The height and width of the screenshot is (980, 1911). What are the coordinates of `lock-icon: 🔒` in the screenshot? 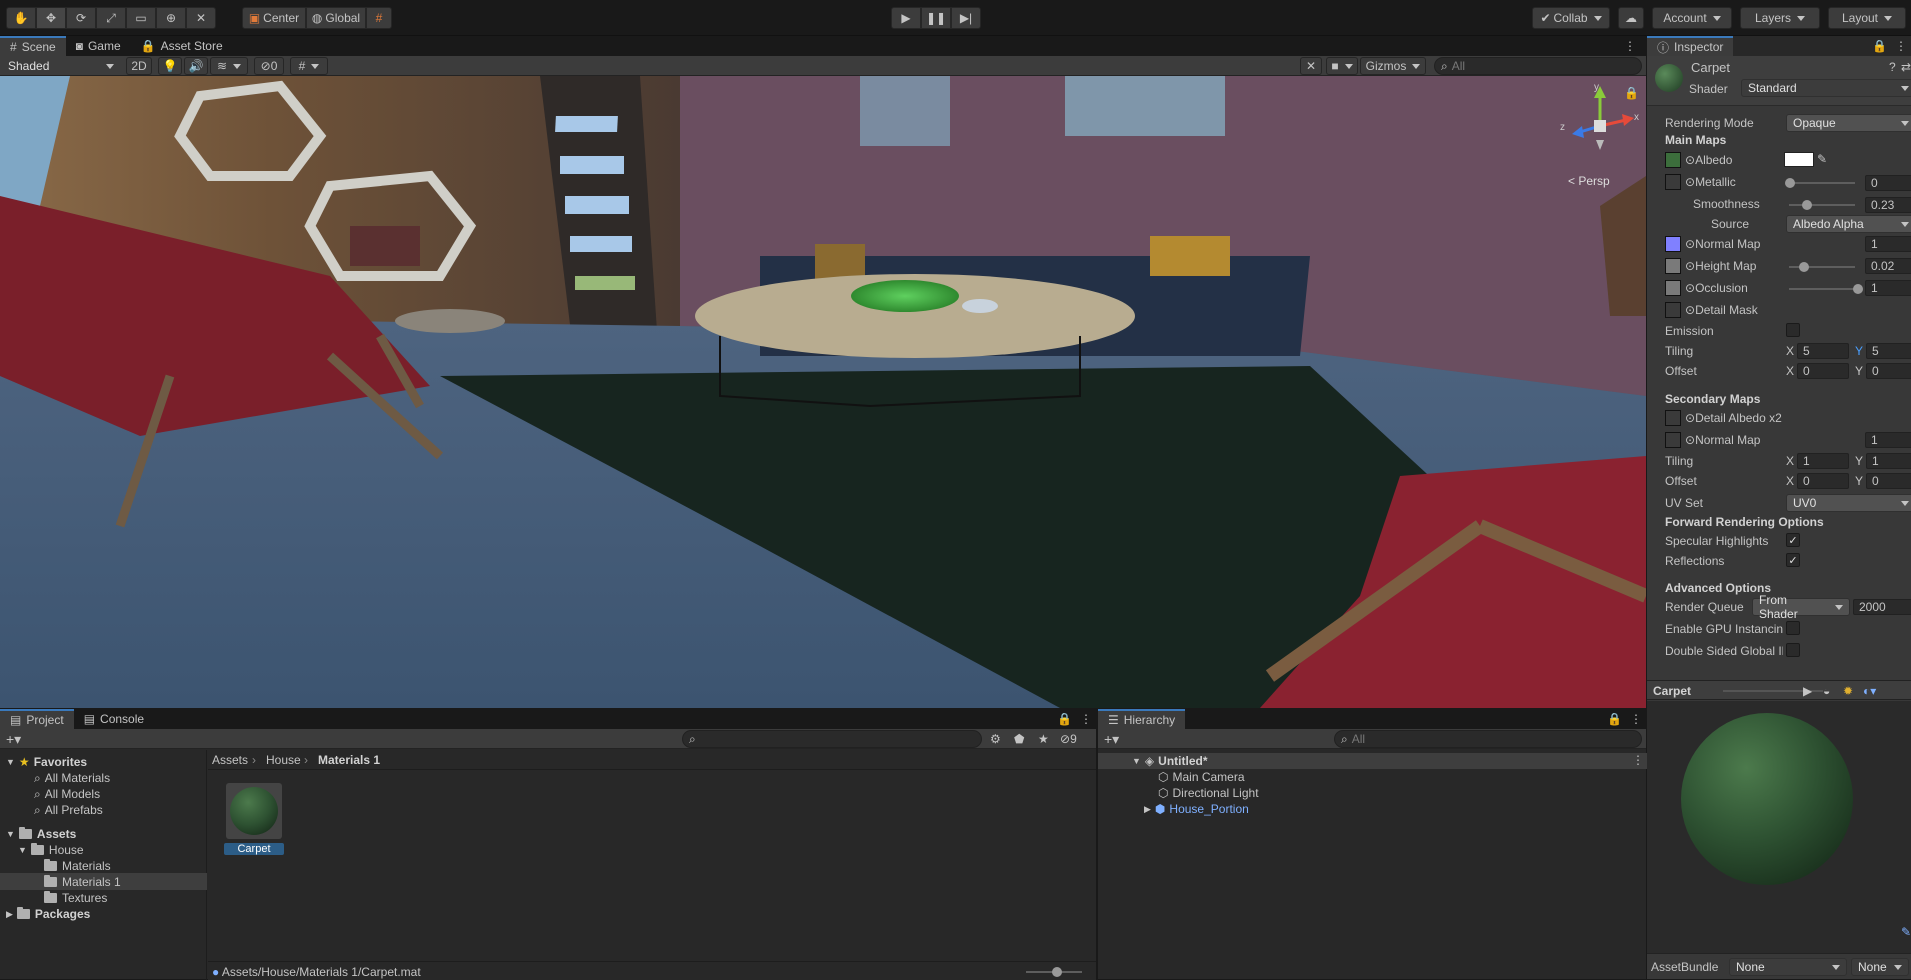 It's located at (1631, 93).